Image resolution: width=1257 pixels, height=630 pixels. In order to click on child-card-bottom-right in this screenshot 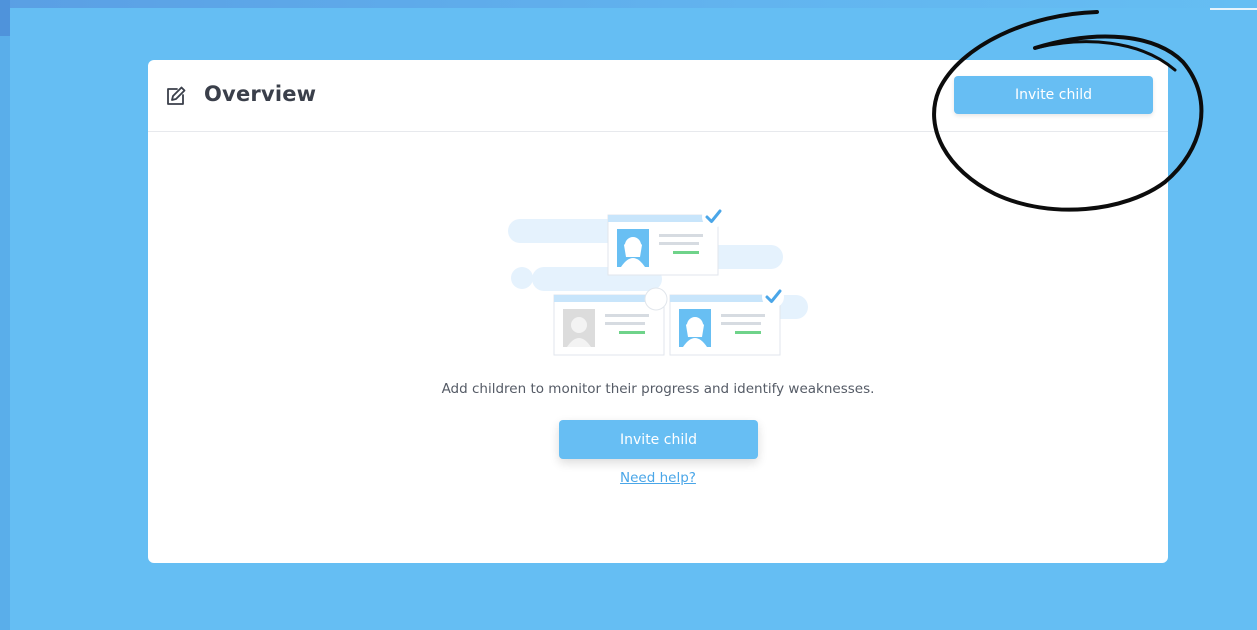, I will do `click(725, 325)`.